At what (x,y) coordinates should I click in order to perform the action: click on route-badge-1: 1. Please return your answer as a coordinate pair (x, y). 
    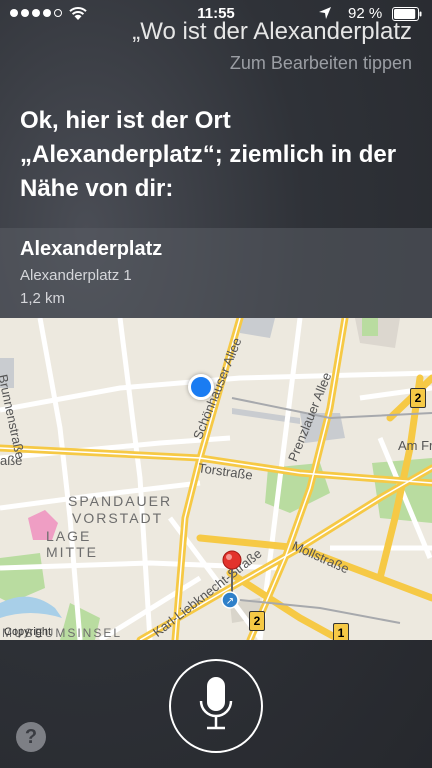
    Looking at the image, I should click on (341, 631).